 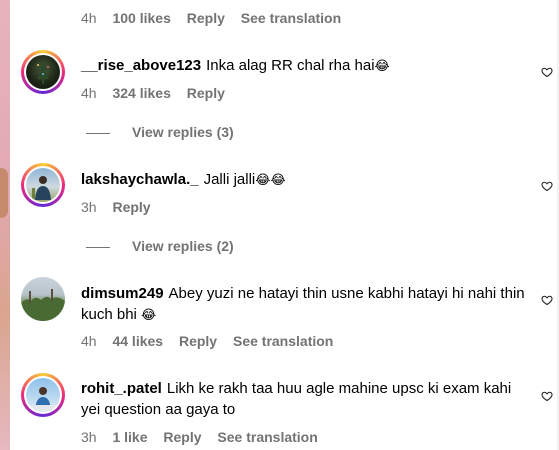 I want to click on comment-meta: 4h 324 likes Reply, so click(x=159, y=93).